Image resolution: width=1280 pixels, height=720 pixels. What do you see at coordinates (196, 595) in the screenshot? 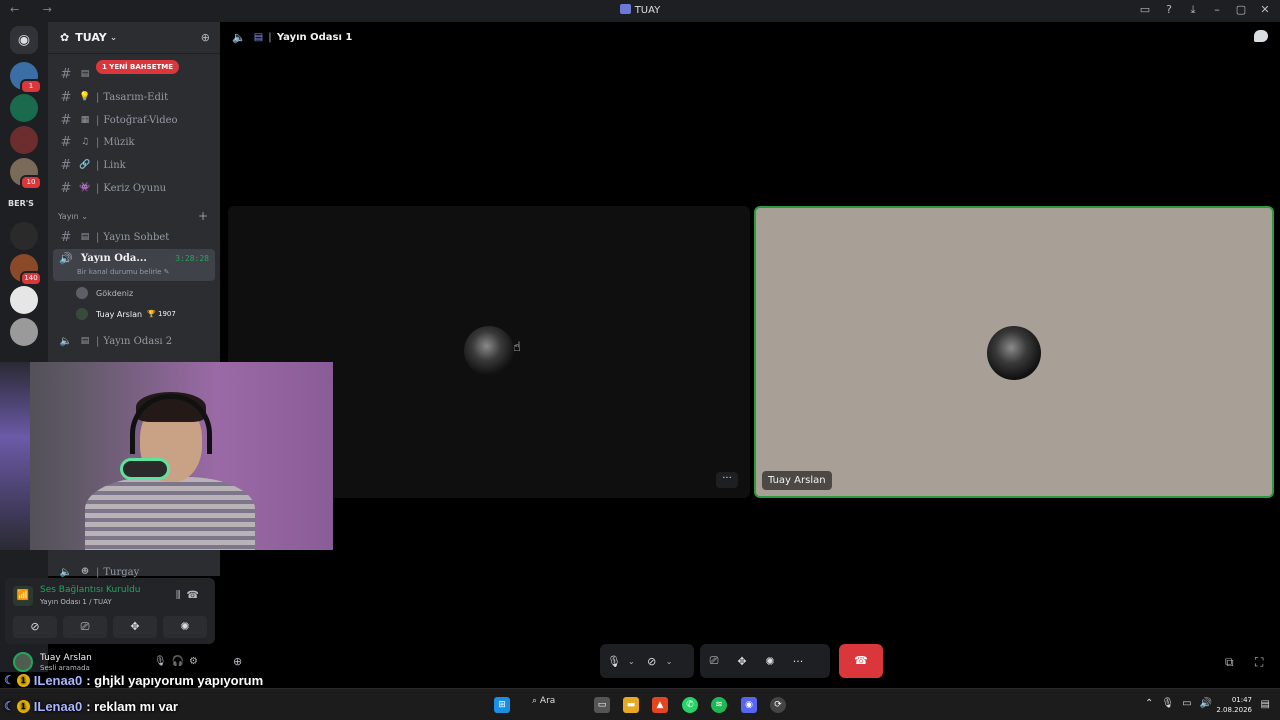
I see `disconnect-icon: ☎` at bounding box center [196, 595].